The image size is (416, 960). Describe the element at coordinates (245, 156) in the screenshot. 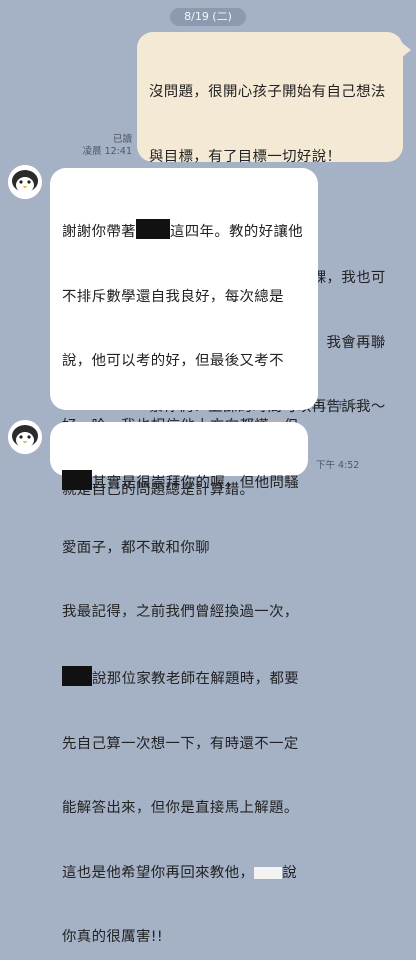

I see `message-line: 與目標，有了目標一切好說！` at that location.